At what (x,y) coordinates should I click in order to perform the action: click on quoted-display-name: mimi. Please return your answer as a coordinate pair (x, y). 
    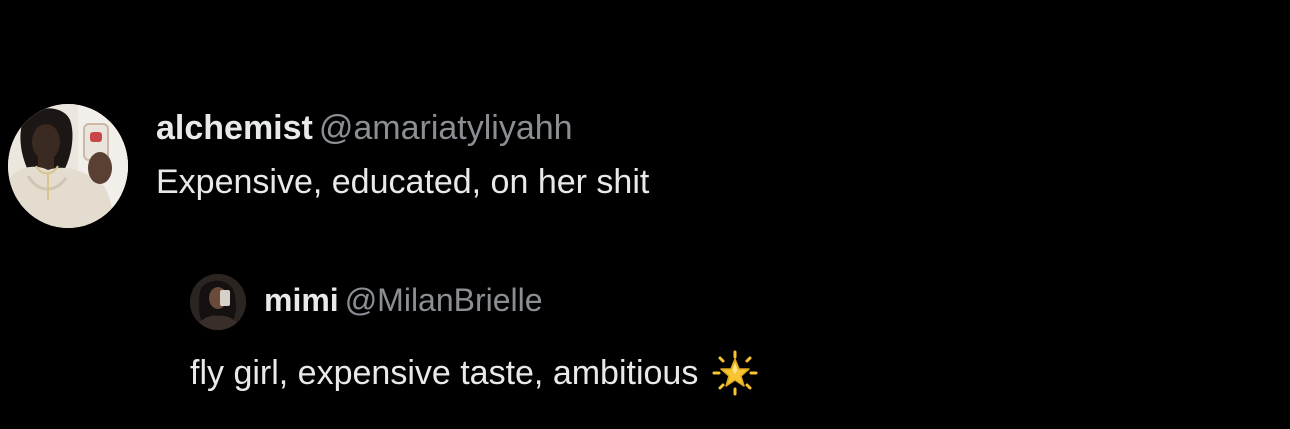
    Looking at the image, I should click on (301, 300).